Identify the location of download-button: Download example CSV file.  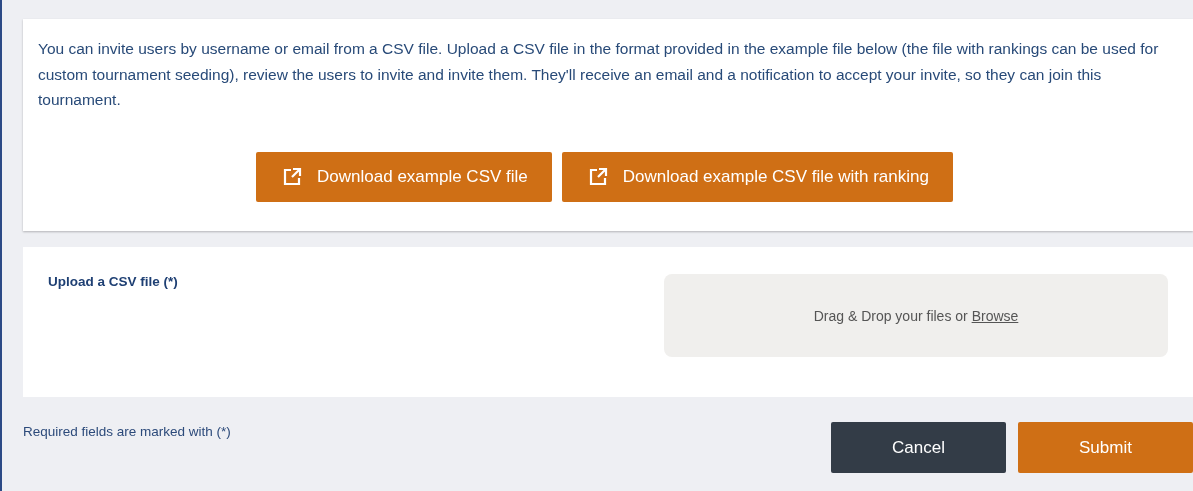
(404, 176).